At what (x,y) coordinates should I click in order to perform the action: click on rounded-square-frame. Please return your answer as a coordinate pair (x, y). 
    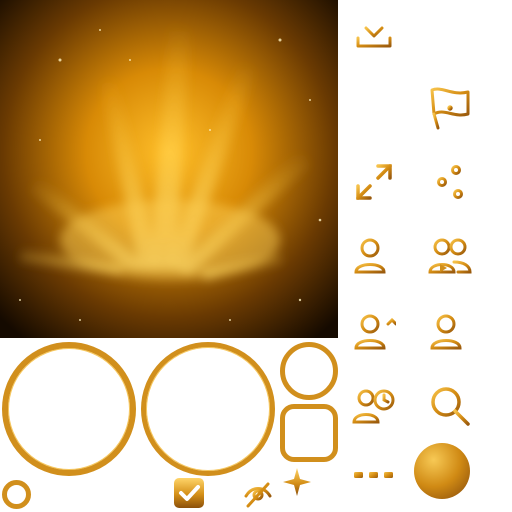
    Looking at the image, I should click on (309, 433).